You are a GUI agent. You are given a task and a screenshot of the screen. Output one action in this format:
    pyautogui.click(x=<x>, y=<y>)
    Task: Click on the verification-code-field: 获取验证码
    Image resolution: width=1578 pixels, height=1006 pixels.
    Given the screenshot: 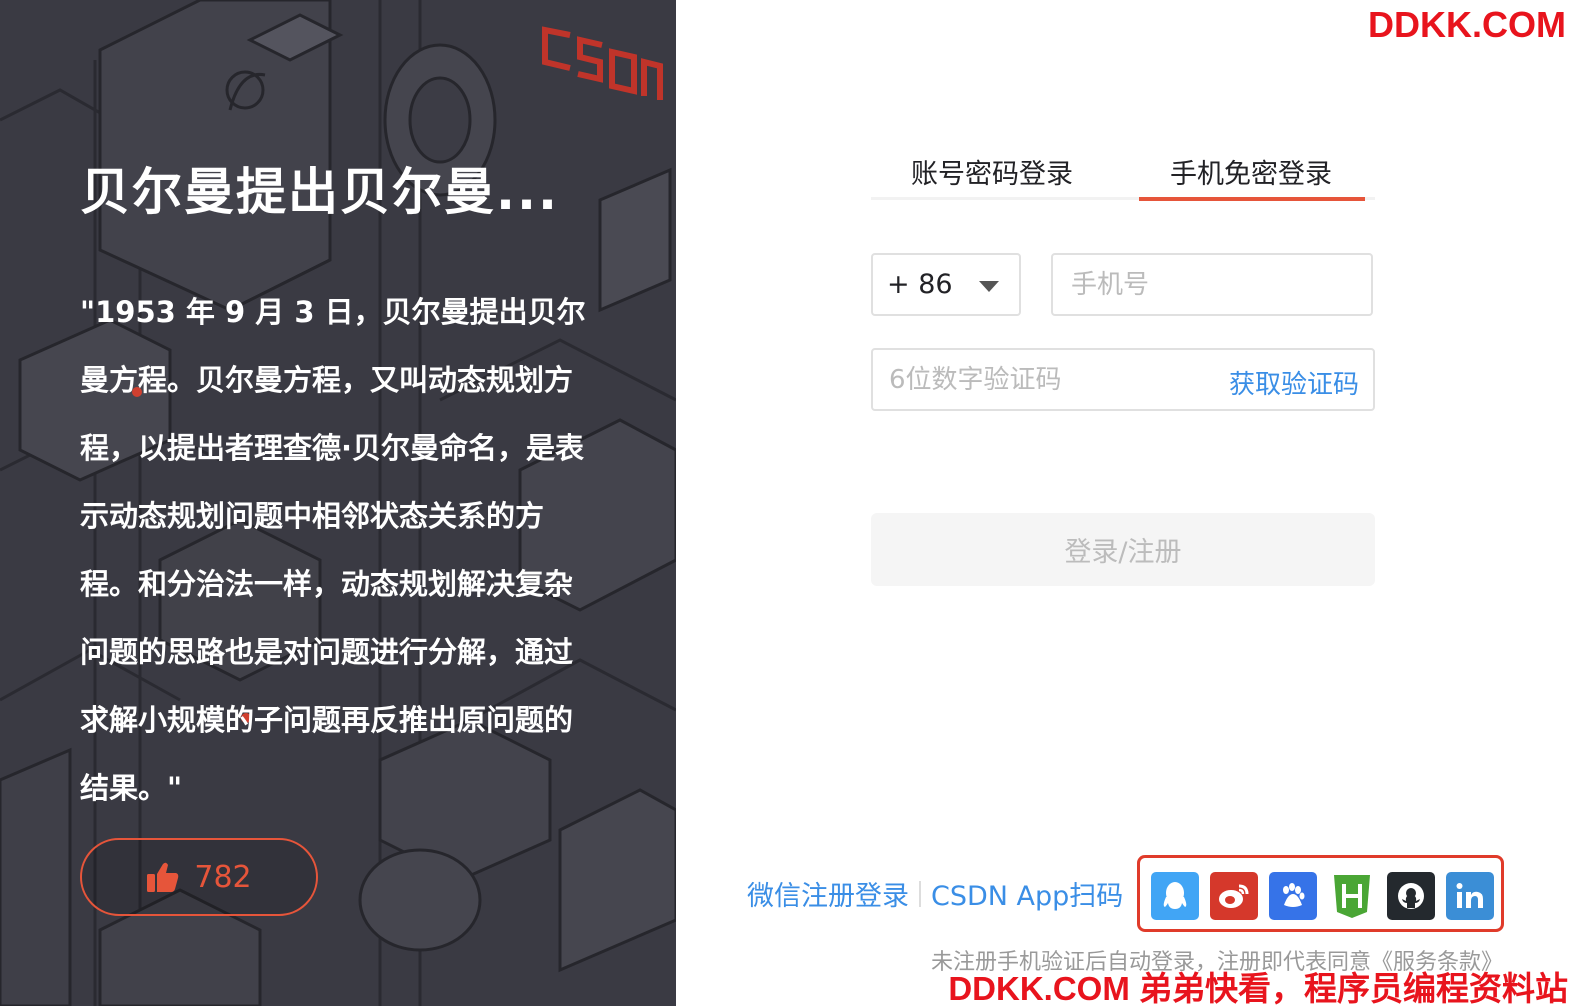 What is the action you would take?
    pyautogui.click(x=1123, y=379)
    